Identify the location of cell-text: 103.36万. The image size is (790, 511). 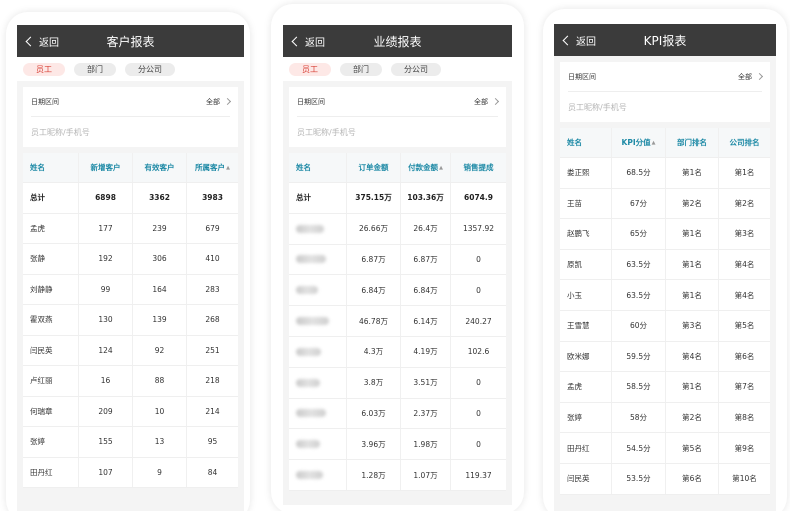
(425, 198).